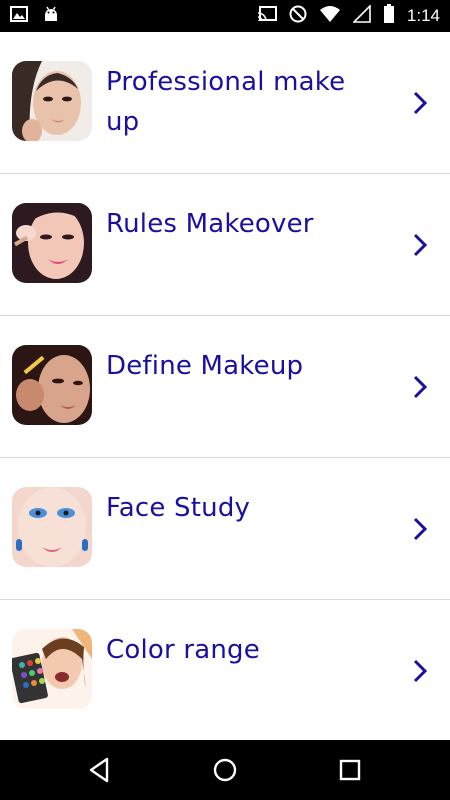 This screenshot has height=800, width=450. Describe the element at coordinates (330, 16) in the screenshot. I see `wifi-icon` at that location.